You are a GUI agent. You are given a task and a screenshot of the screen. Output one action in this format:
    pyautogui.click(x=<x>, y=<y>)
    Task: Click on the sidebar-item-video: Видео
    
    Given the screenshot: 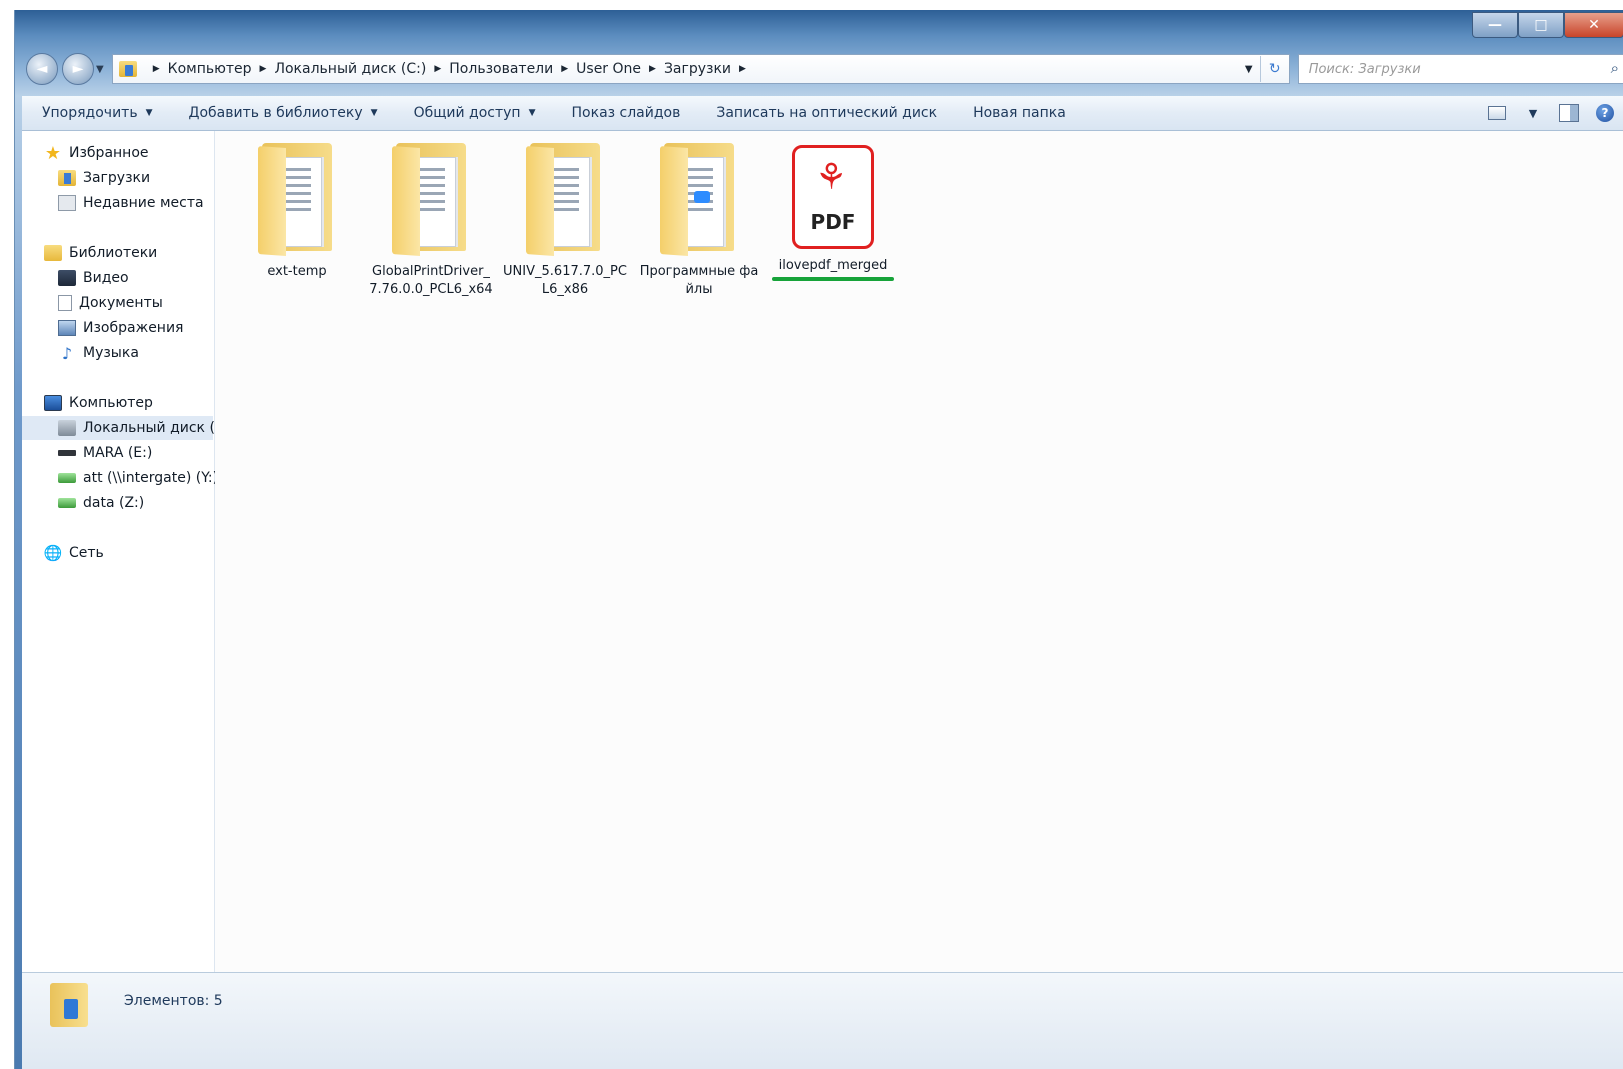 What is the action you would take?
    pyautogui.click(x=93, y=278)
    